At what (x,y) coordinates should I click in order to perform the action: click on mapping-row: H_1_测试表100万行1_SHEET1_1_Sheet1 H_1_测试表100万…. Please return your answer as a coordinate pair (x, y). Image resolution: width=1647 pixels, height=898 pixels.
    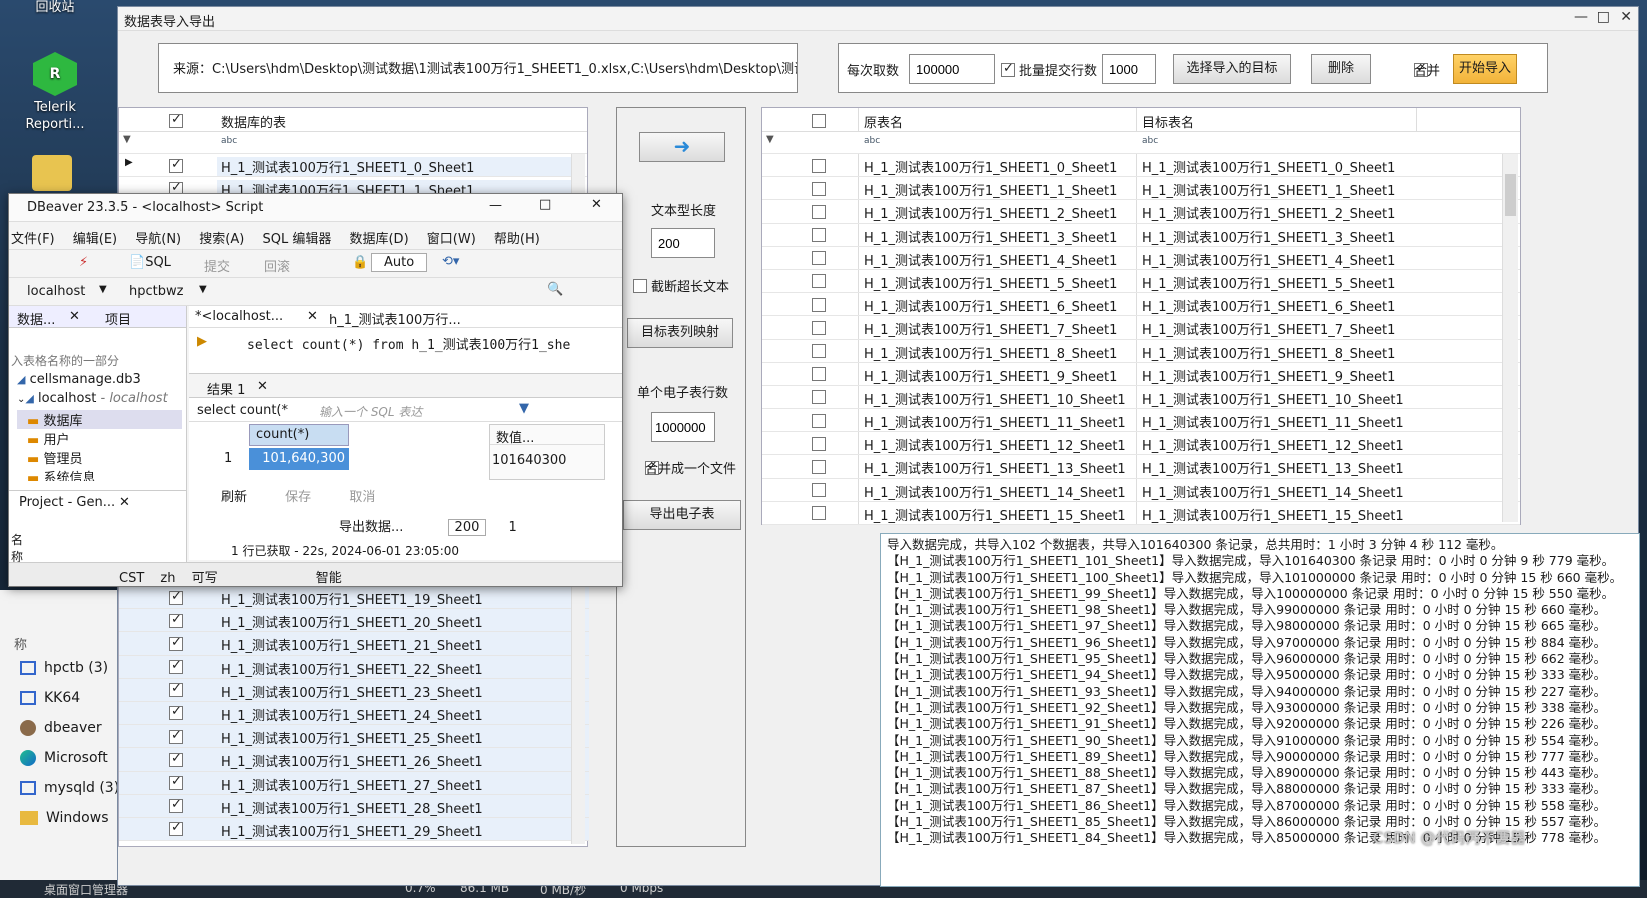
    Looking at the image, I should click on (1141, 189).